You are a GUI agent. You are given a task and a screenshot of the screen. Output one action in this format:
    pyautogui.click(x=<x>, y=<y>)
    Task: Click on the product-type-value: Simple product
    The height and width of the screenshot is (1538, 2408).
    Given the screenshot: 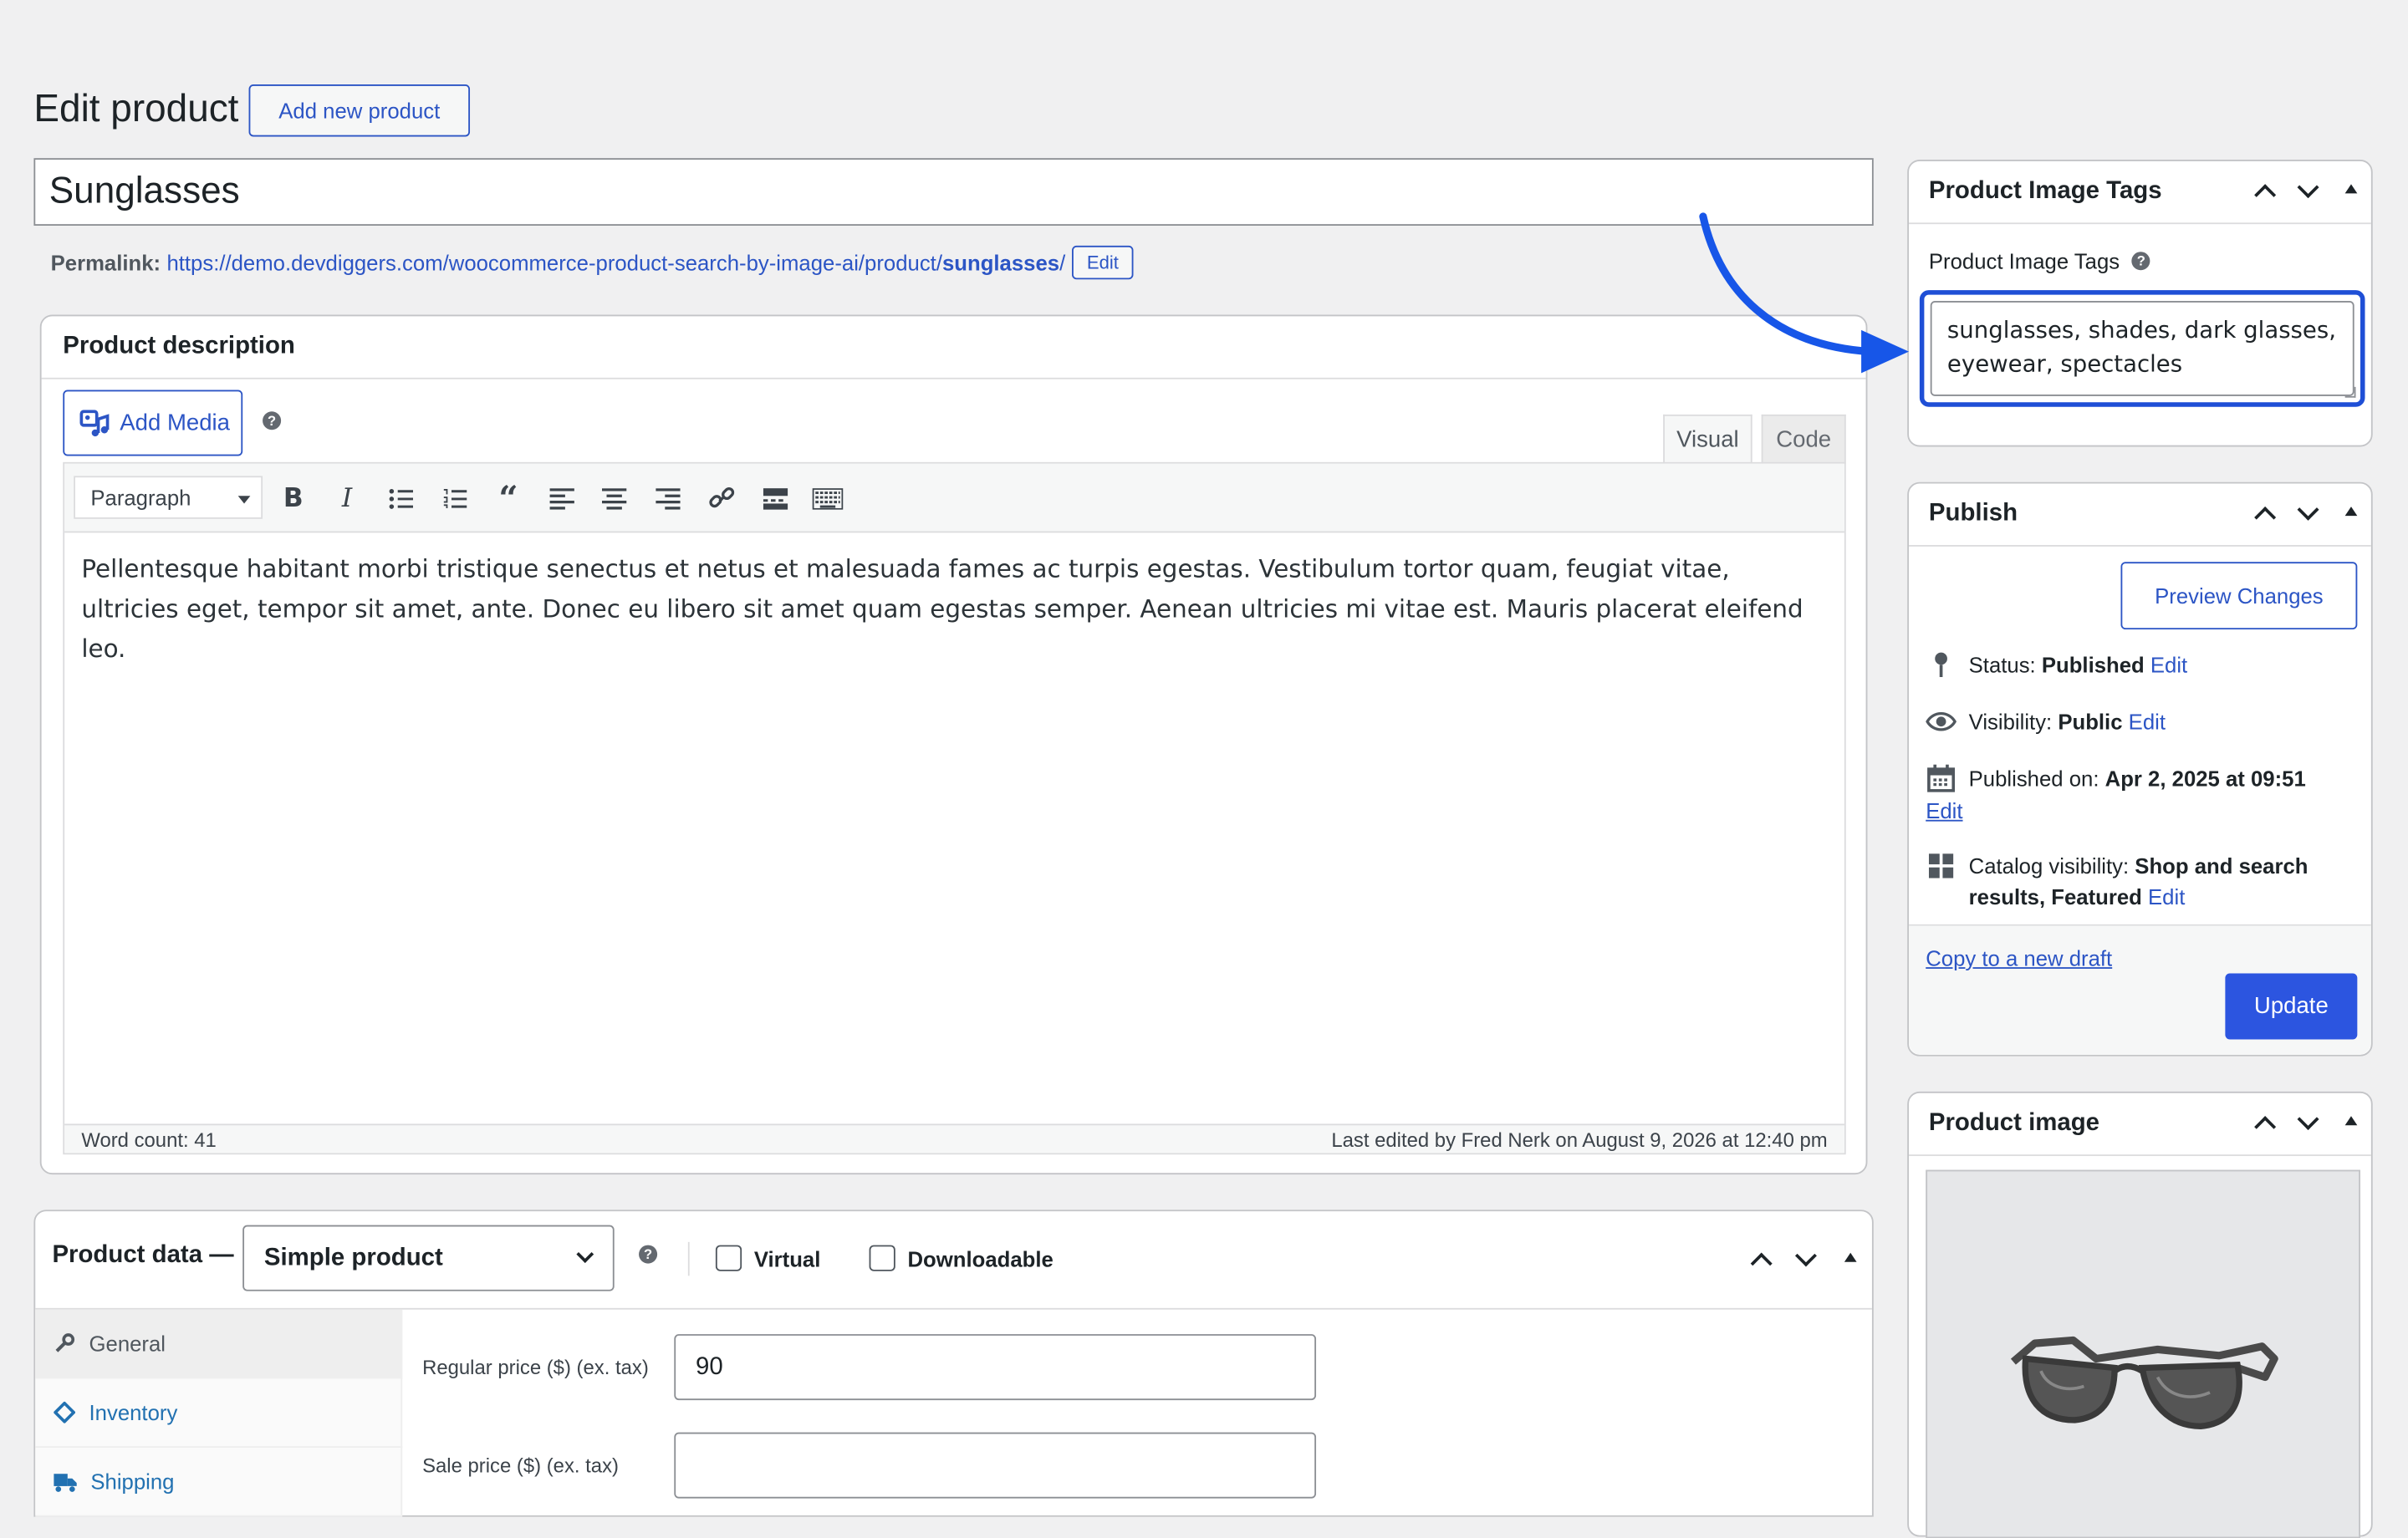 What is the action you would take?
    pyautogui.click(x=353, y=1258)
    